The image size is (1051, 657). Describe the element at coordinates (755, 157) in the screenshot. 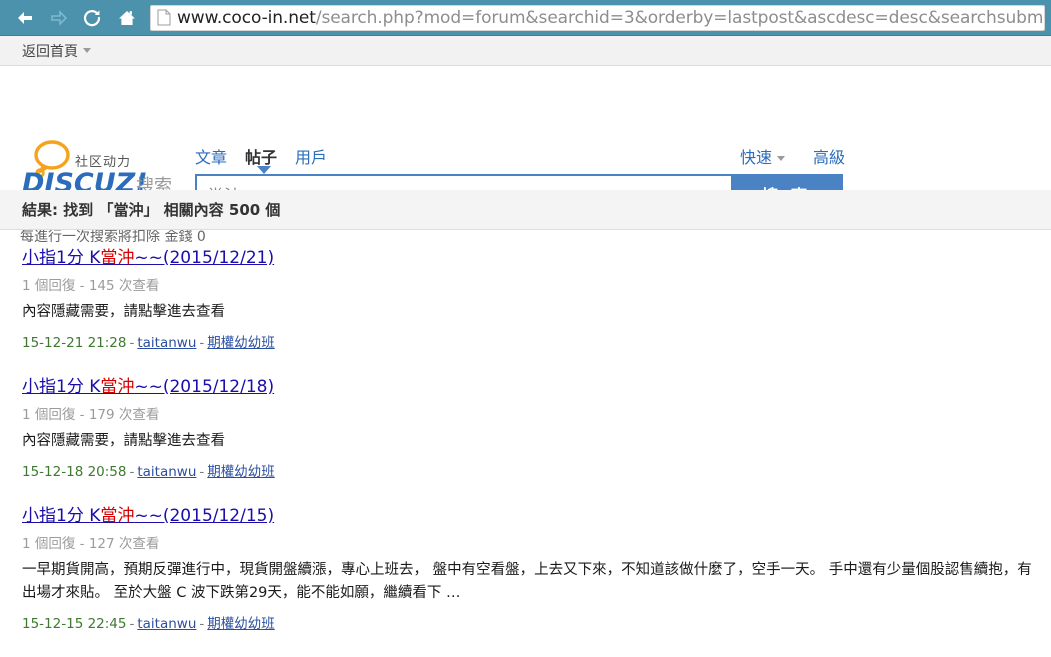

I see `quick-search-label: 快速` at that location.